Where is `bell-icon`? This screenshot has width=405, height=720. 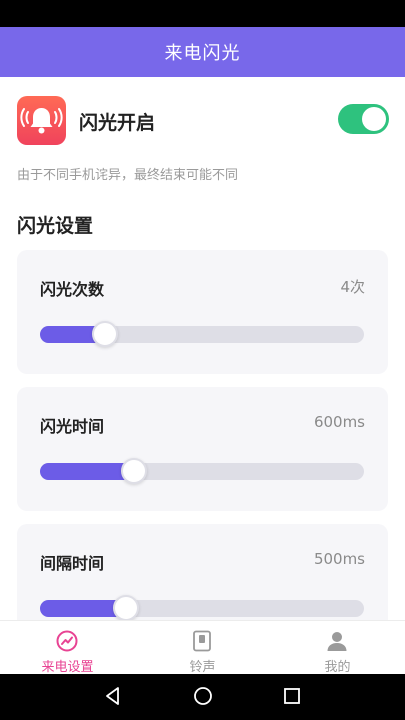 bell-icon is located at coordinates (41, 121).